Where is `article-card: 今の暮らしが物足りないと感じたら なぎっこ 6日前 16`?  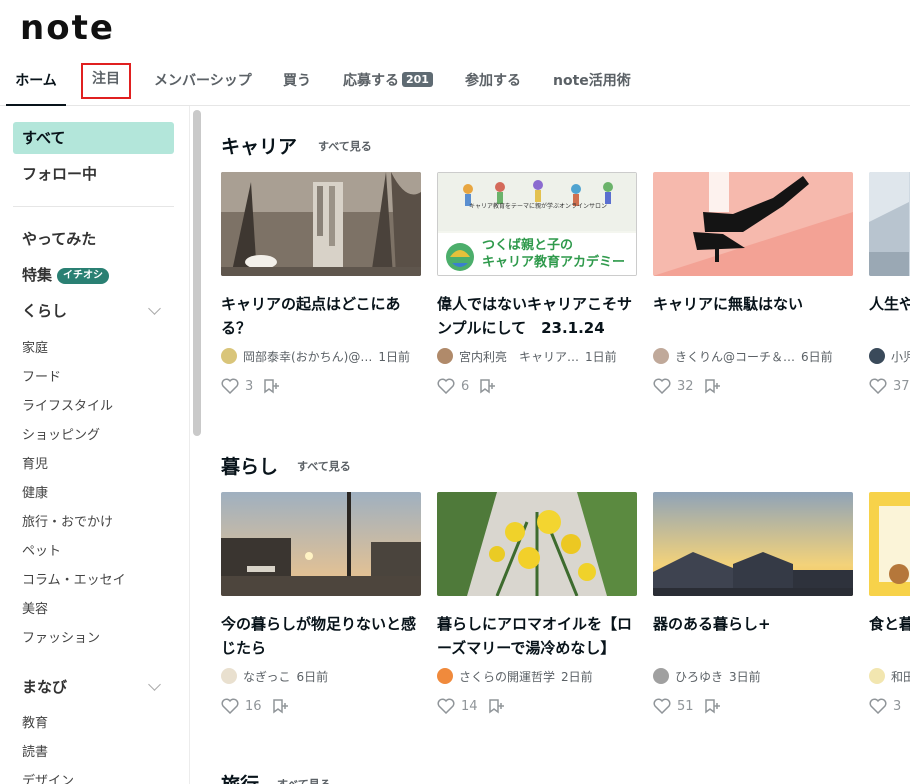 article-card: 今の暮らしが物足りないと感じたら なぎっこ 6日前 16 is located at coordinates (321, 612).